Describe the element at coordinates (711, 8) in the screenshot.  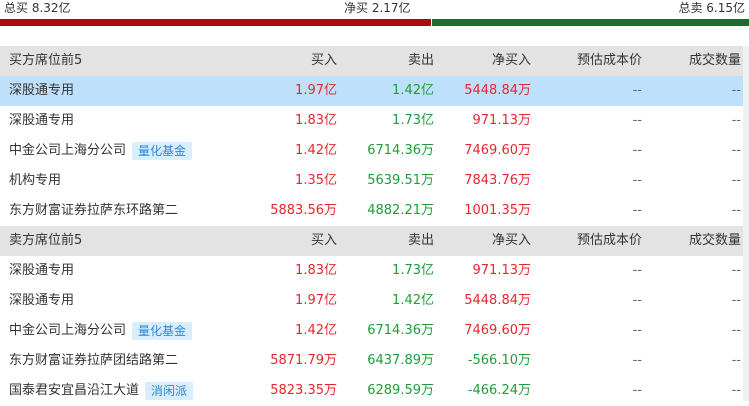
I see `total-sell-label: 总卖 6.15亿` at that location.